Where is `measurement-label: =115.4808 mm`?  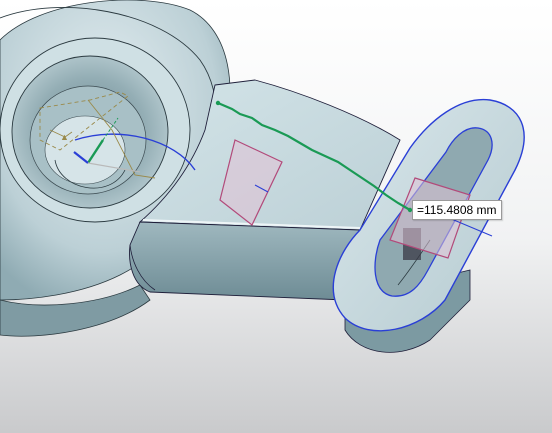
measurement-label: =115.4808 mm is located at coordinates (457, 210).